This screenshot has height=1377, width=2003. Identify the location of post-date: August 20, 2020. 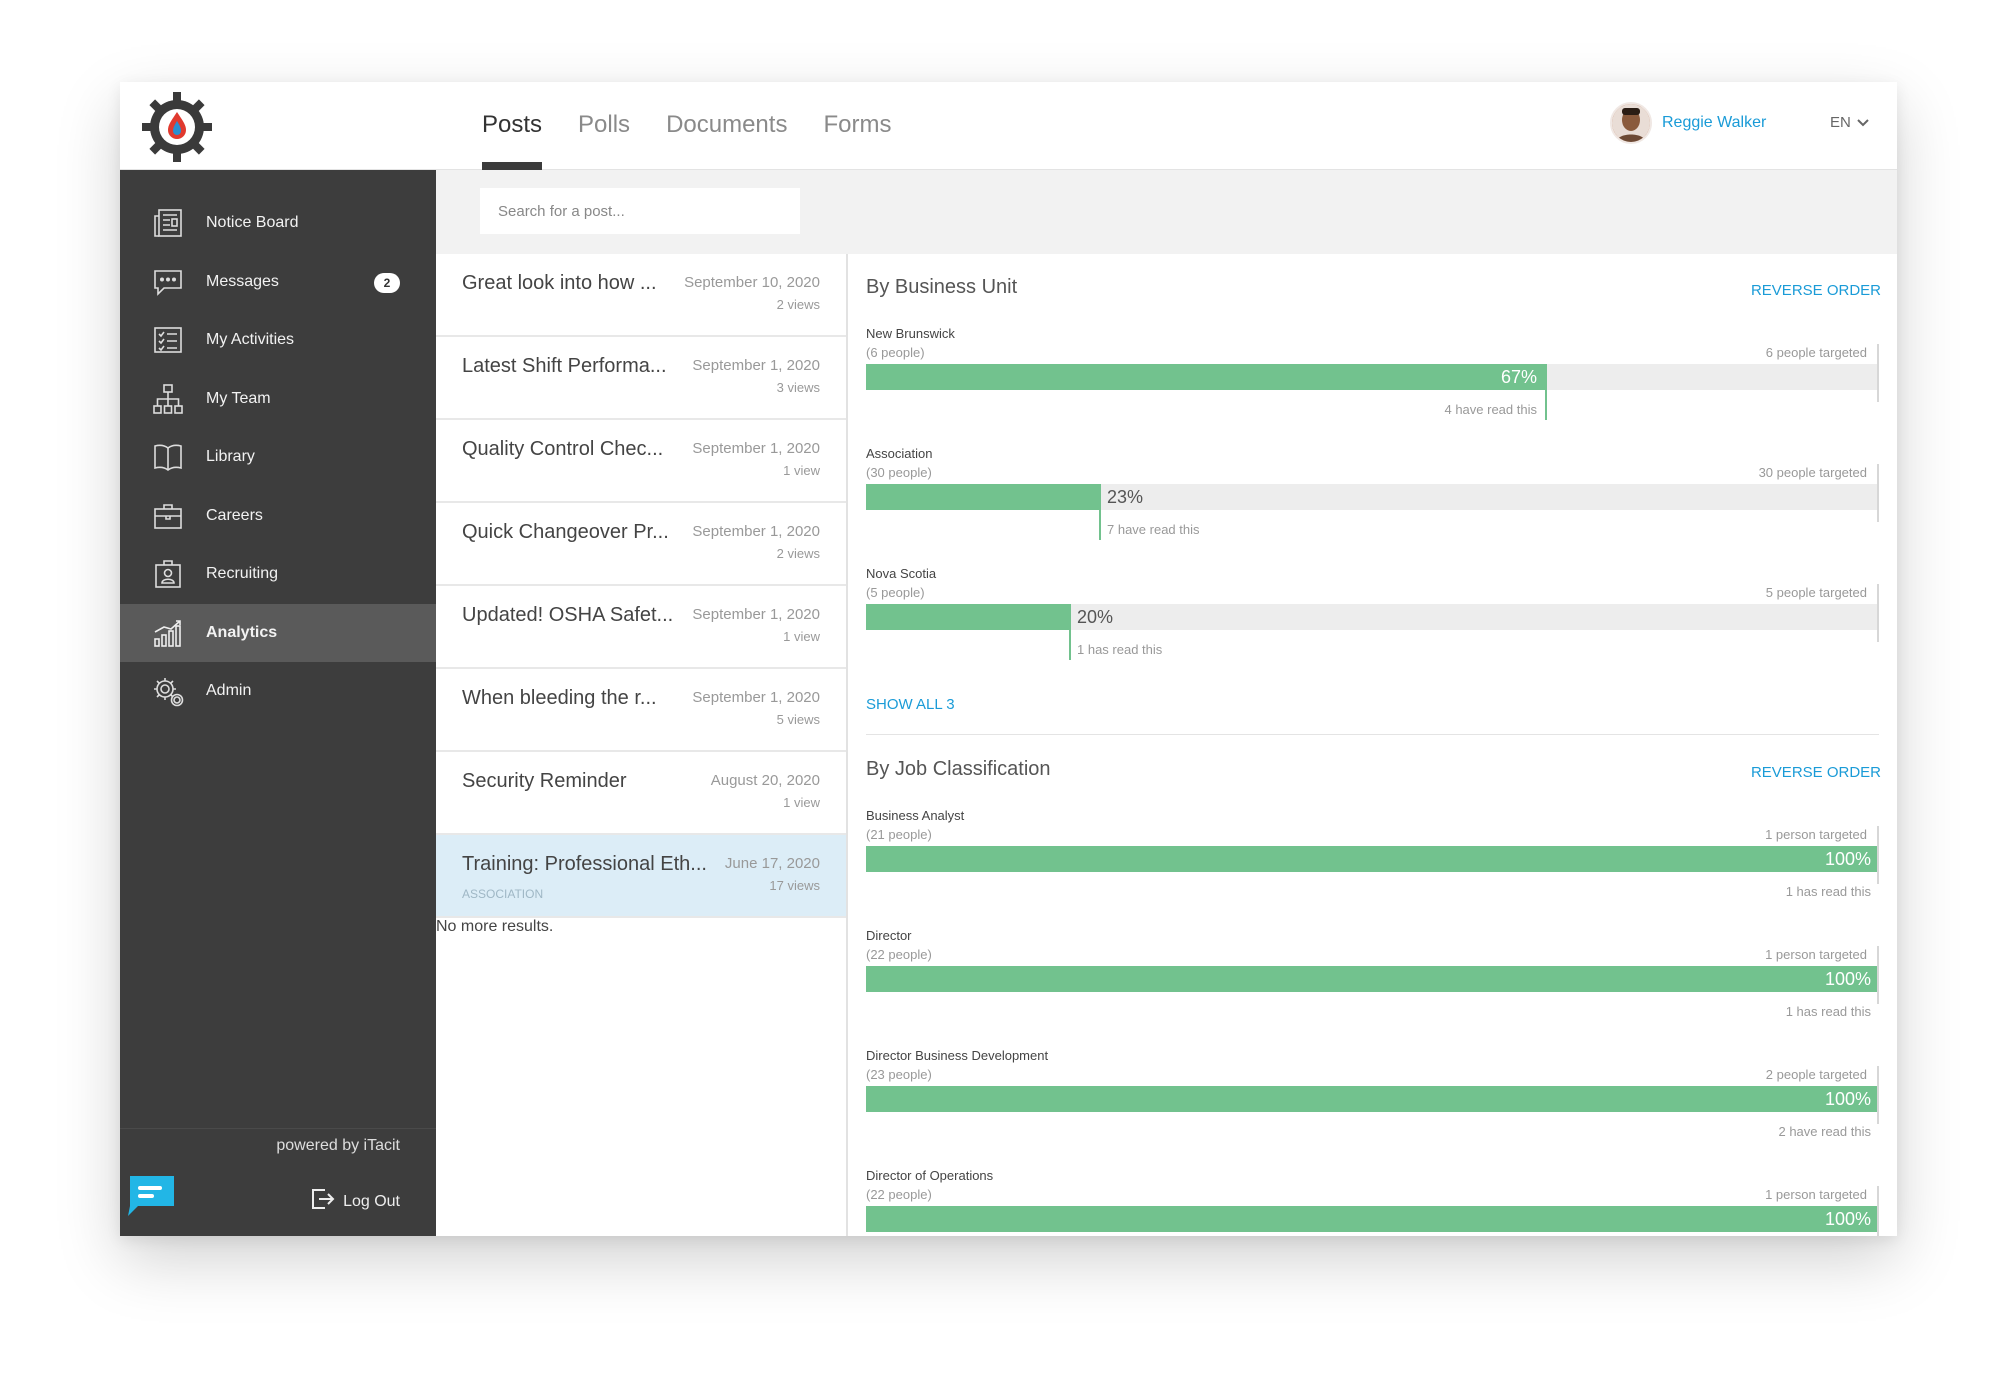
(765, 780).